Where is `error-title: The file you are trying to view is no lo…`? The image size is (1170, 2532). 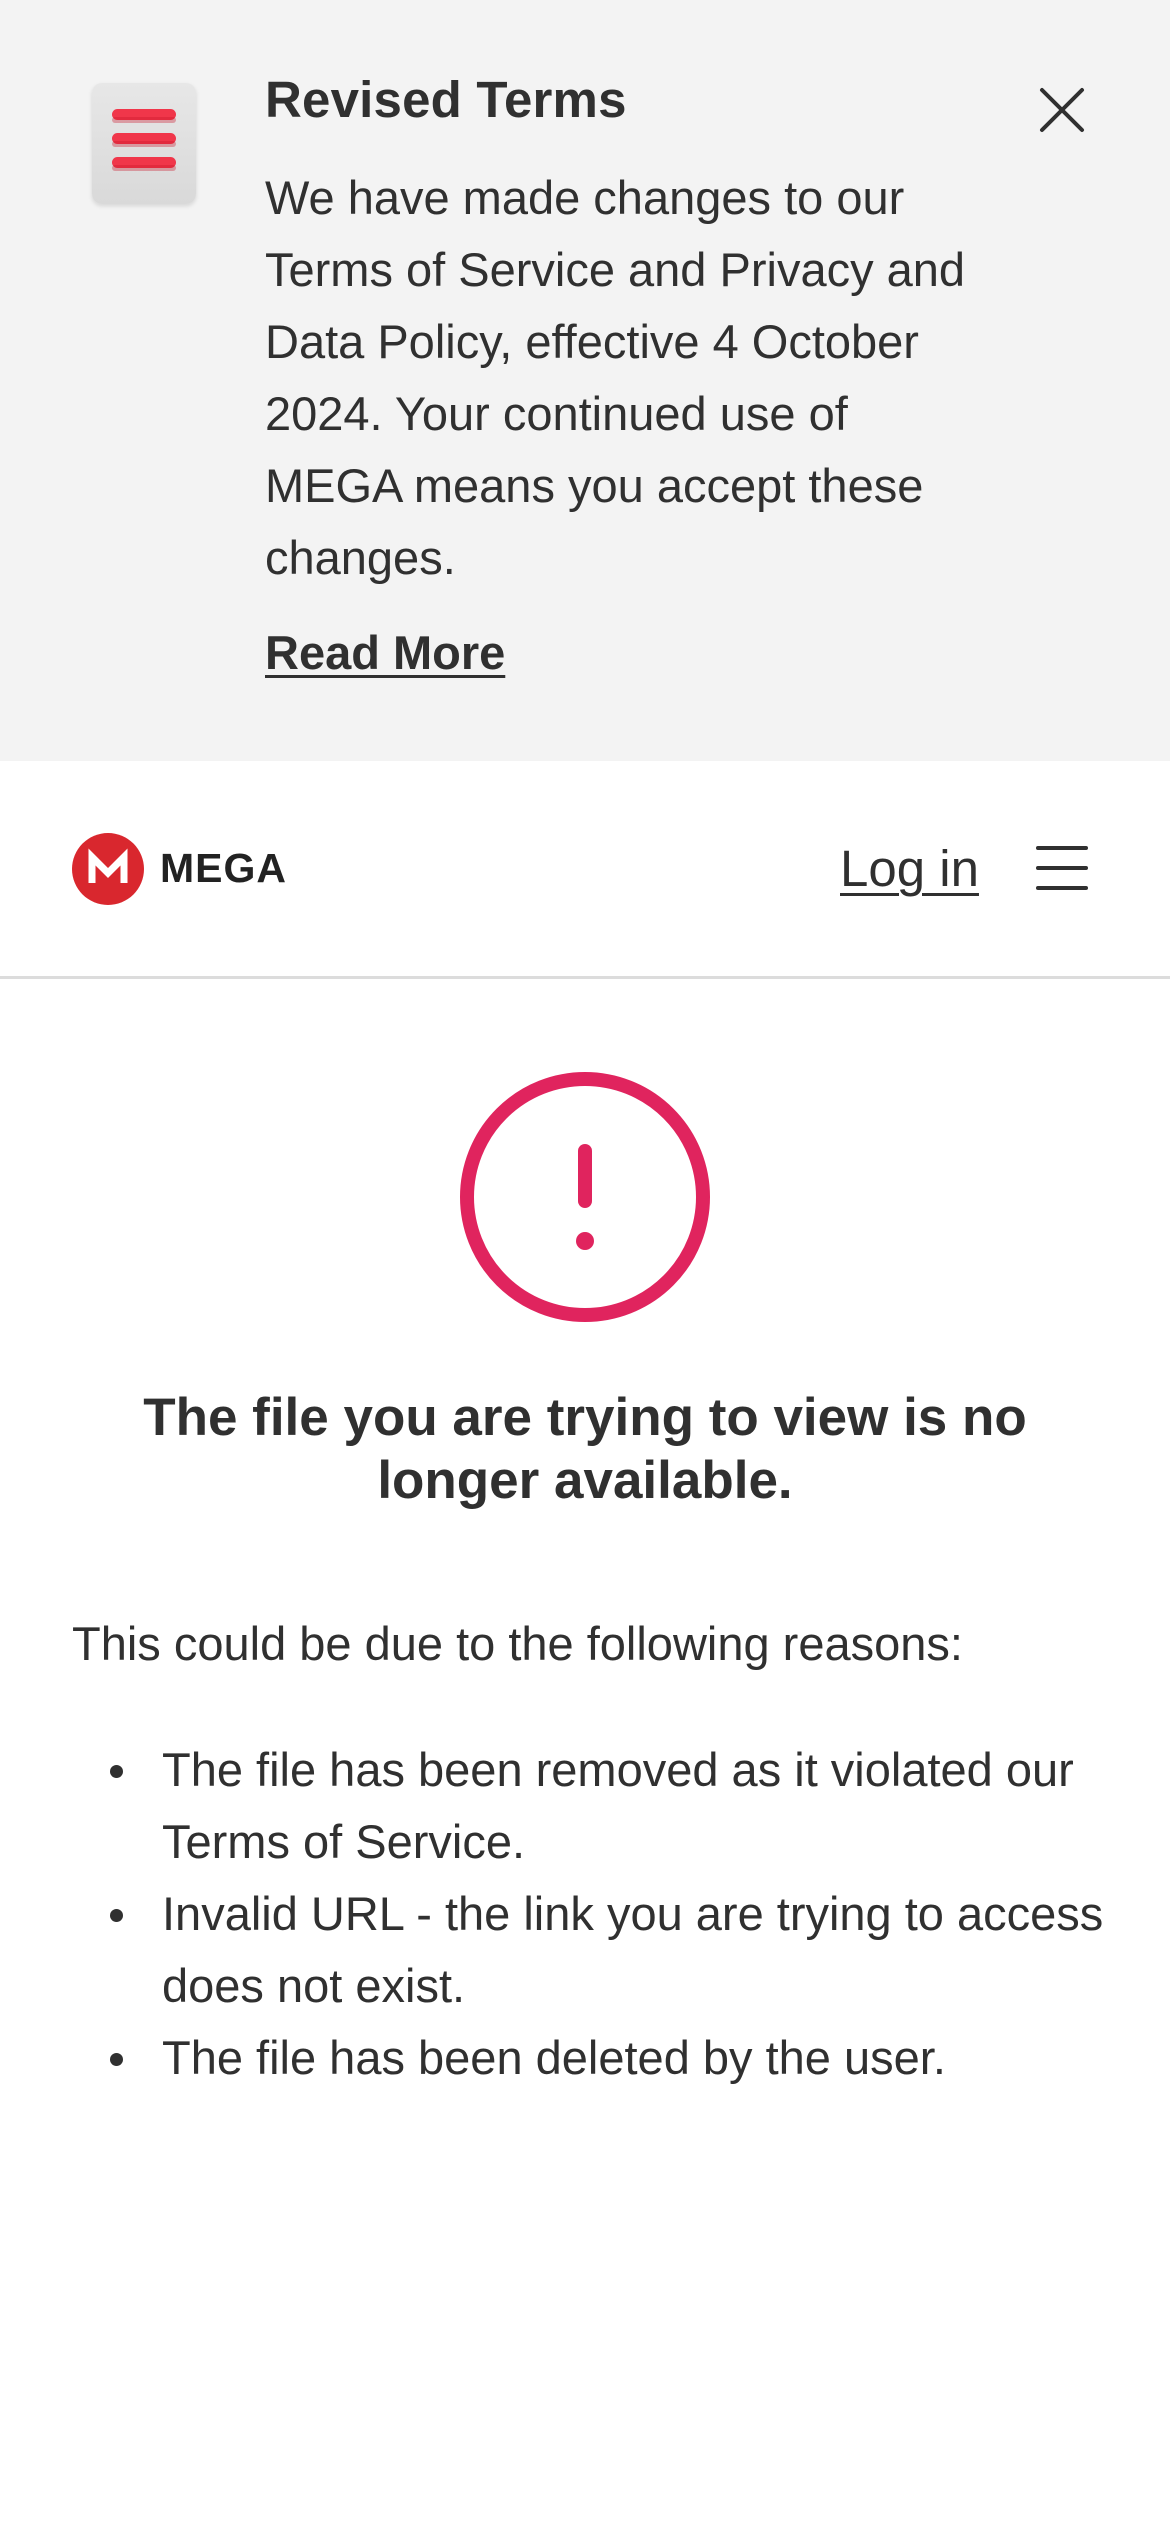
error-title: The file you are trying to view is no lo… is located at coordinates (585, 1449).